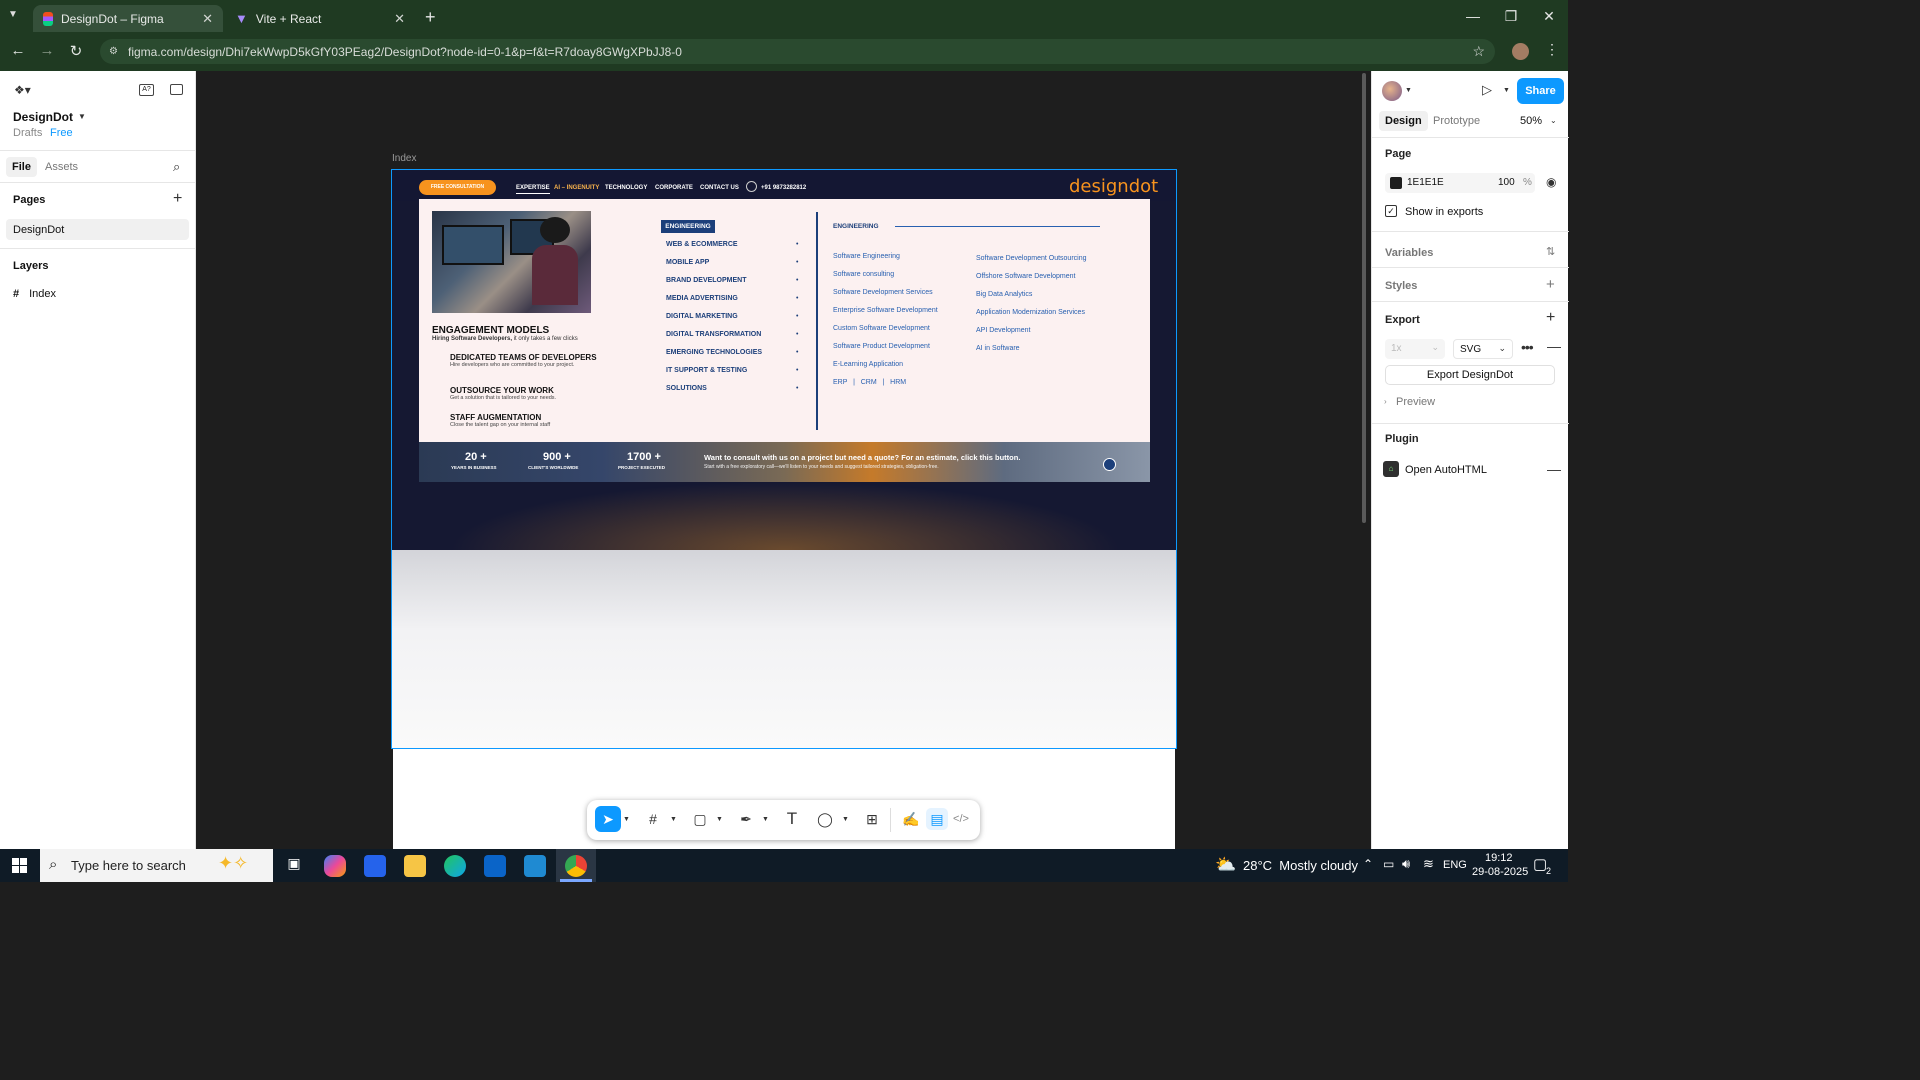  I want to click on model-title: DEDICATED TEAMS OF DEVELOPERS, so click(523, 357).